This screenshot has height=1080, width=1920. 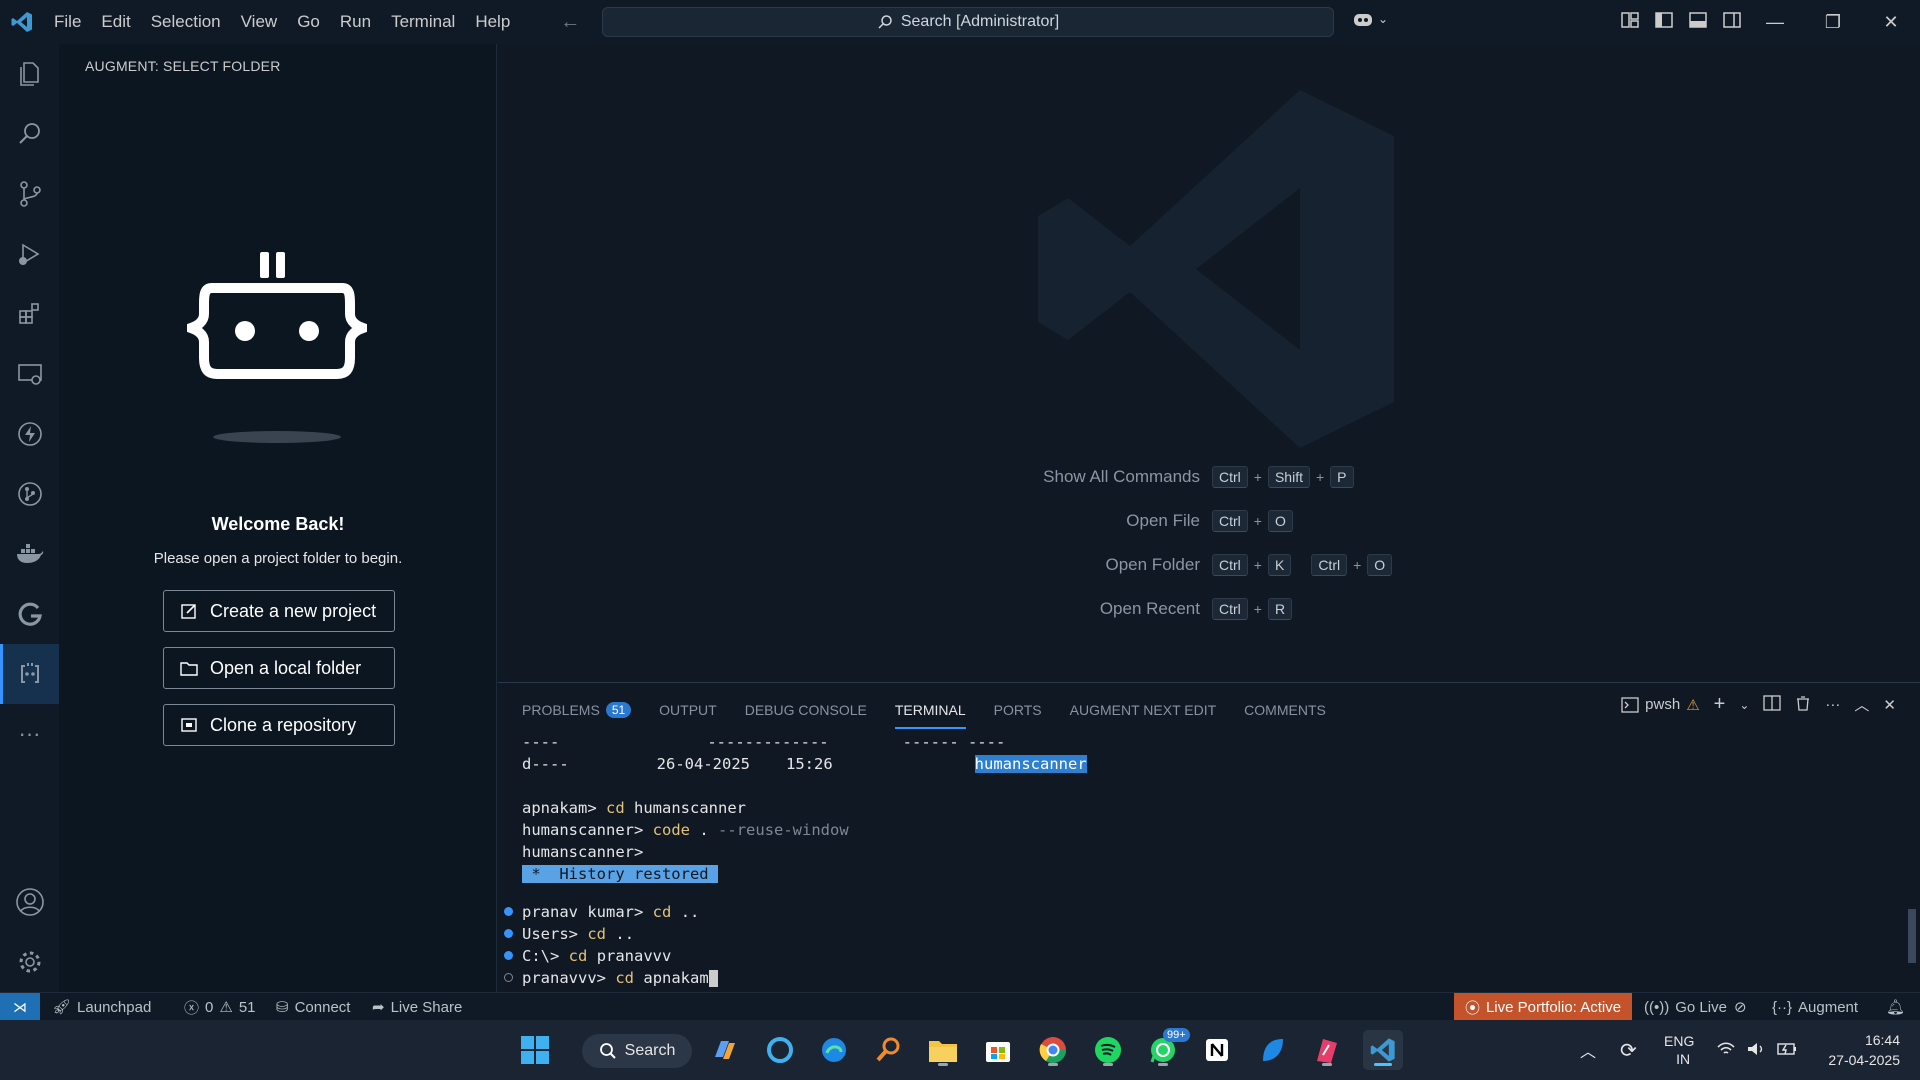 What do you see at coordinates (1889, 705) in the screenshot?
I see `close-panel-icon: ✕` at bounding box center [1889, 705].